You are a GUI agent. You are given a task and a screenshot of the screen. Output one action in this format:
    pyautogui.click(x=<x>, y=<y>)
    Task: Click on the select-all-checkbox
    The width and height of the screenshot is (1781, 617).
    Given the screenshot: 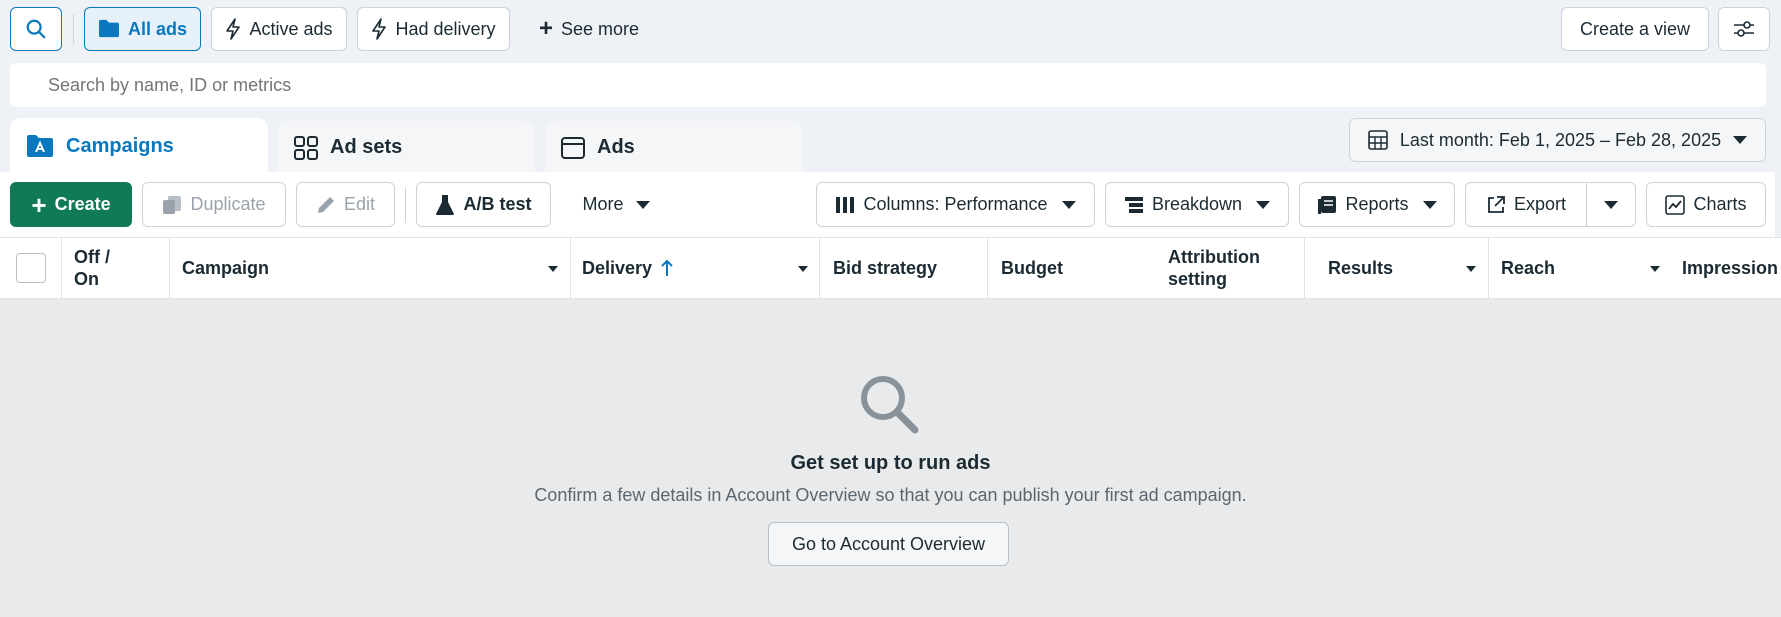 What is the action you would take?
    pyautogui.click(x=31, y=268)
    